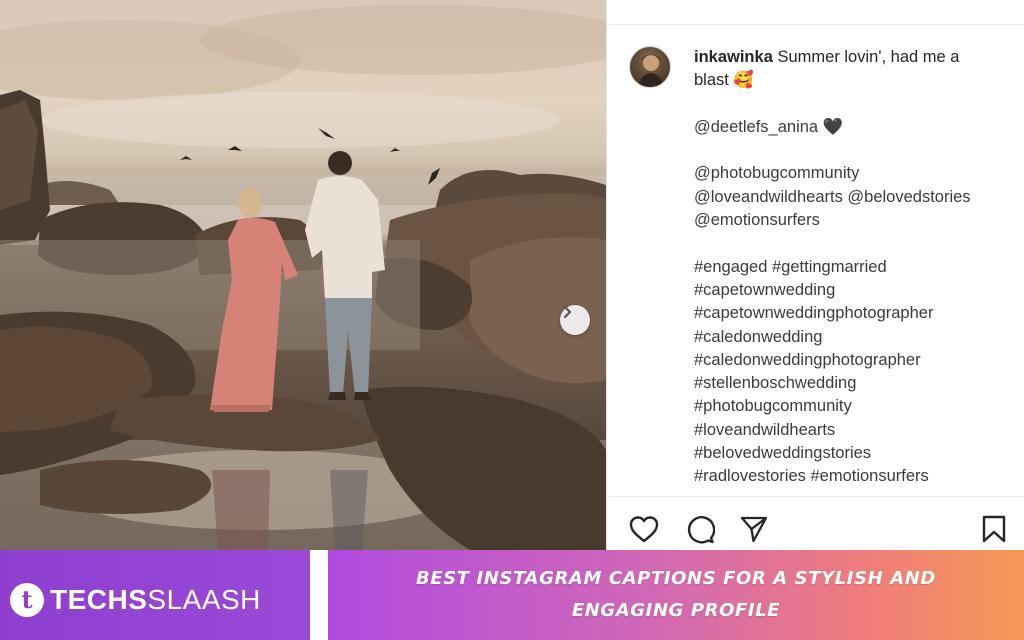 Image resolution: width=1024 pixels, height=640 pixels. I want to click on paper-plane-icon, so click(754, 529).